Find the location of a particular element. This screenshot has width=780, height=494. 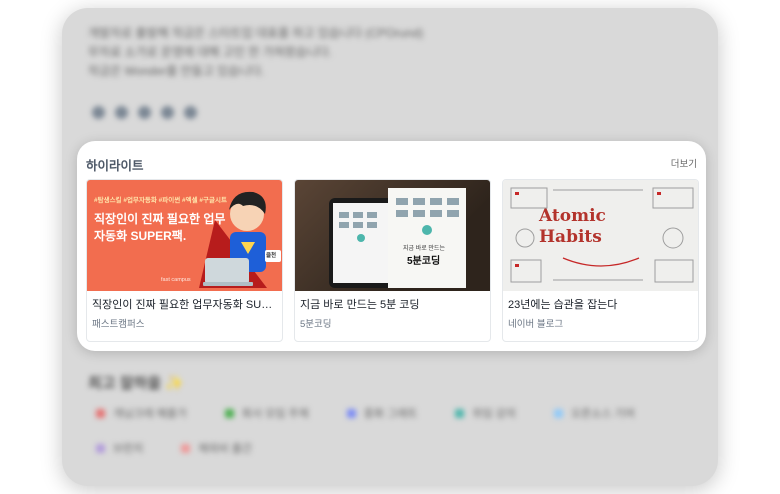

card-source: 네이버 블로그 is located at coordinates (536, 324).